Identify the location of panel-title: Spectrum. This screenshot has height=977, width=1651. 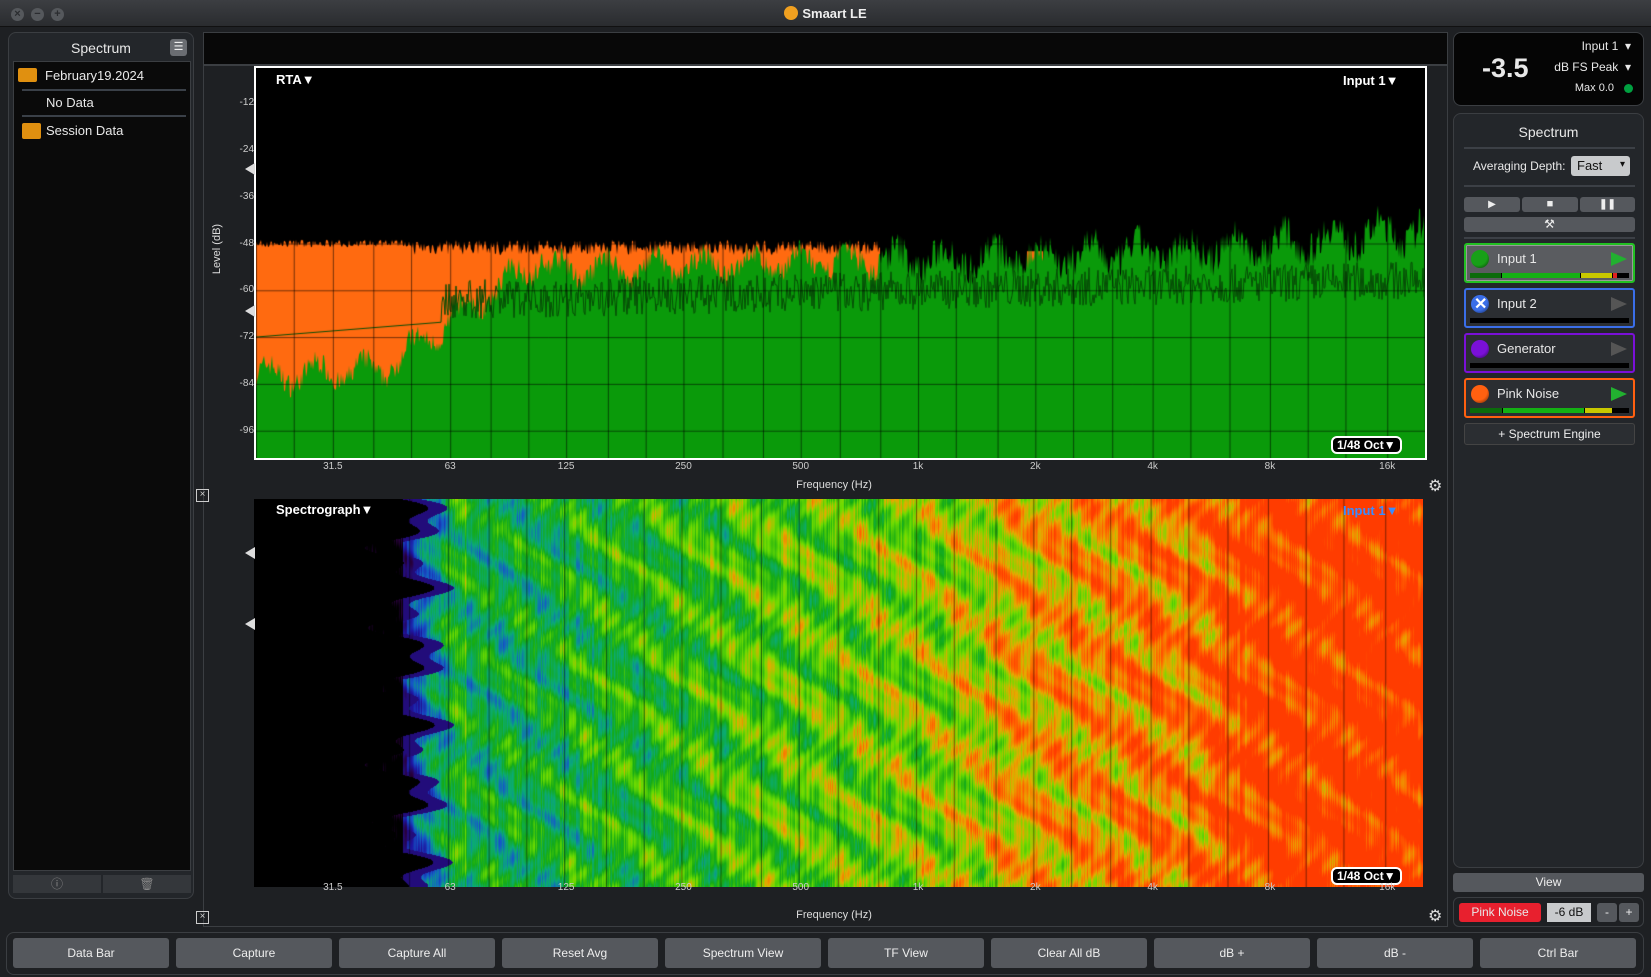
(1548, 132).